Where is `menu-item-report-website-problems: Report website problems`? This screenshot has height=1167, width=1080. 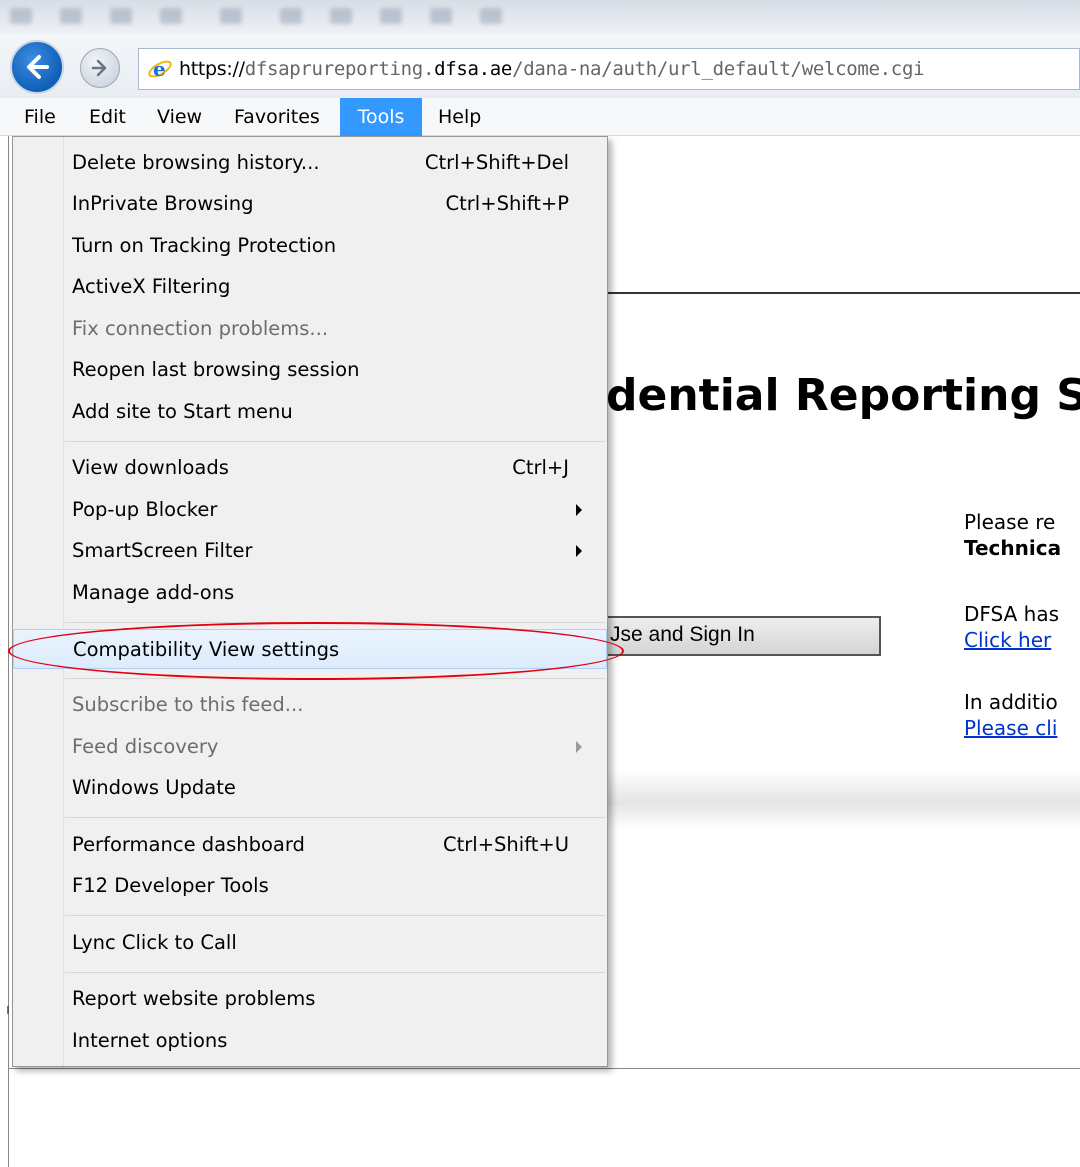
menu-item-report-website-problems: Report website problems is located at coordinates (310, 999).